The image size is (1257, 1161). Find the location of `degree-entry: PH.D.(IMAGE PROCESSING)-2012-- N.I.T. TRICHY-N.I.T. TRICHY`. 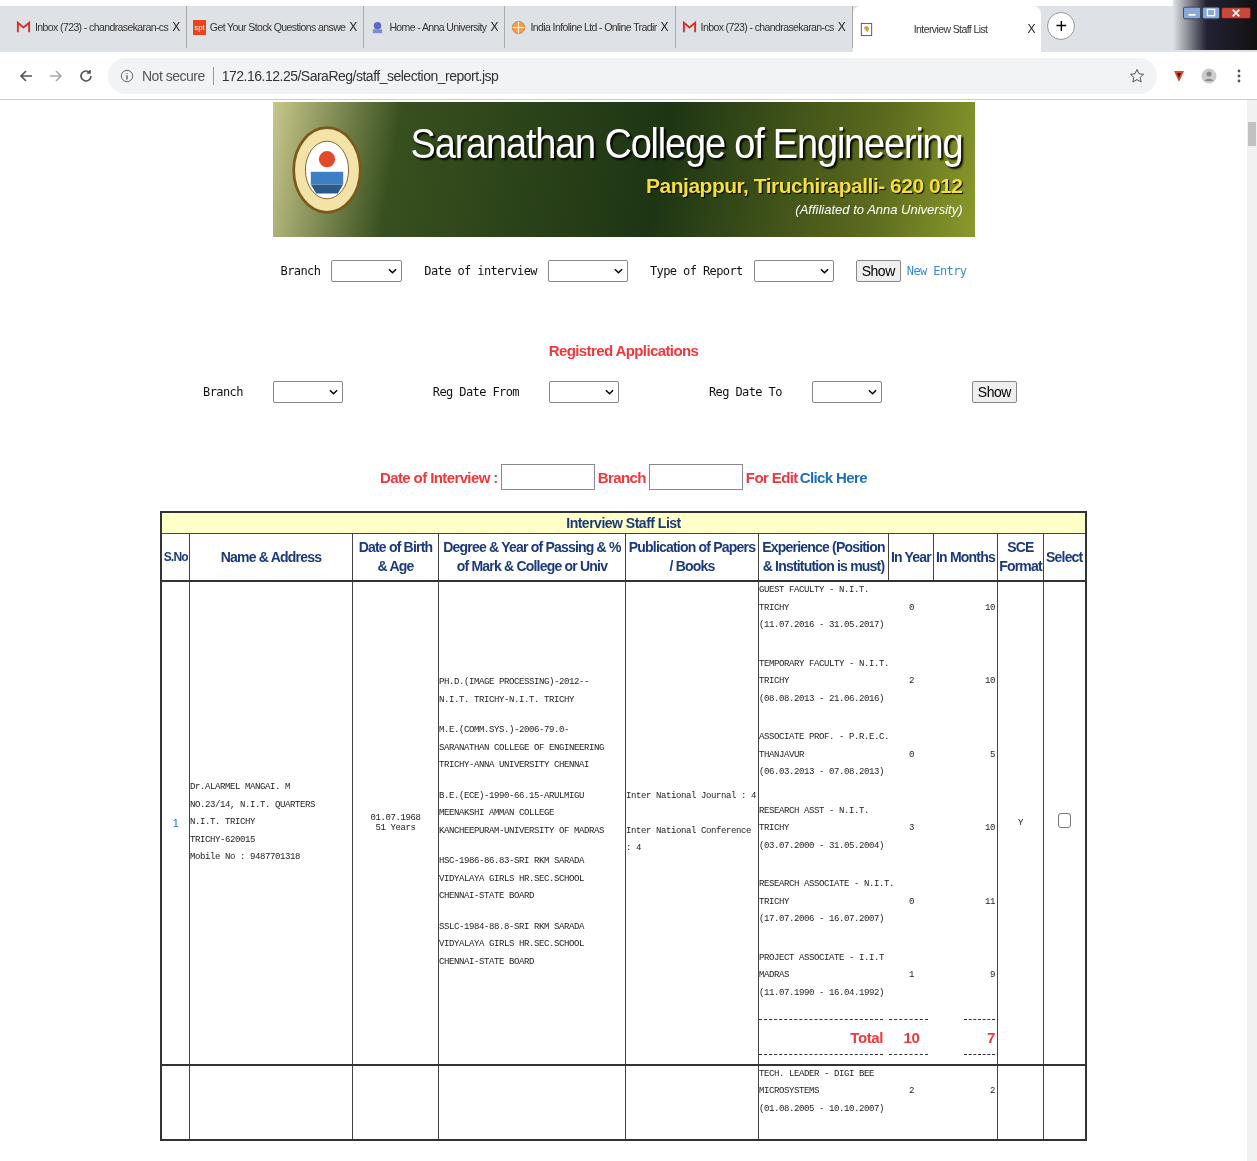

degree-entry: PH.D.(IMAGE PROCESSING)-2012-- N.I.T. TRICHY-N.I.T. TRICHY is located at coordinates (514, 691).